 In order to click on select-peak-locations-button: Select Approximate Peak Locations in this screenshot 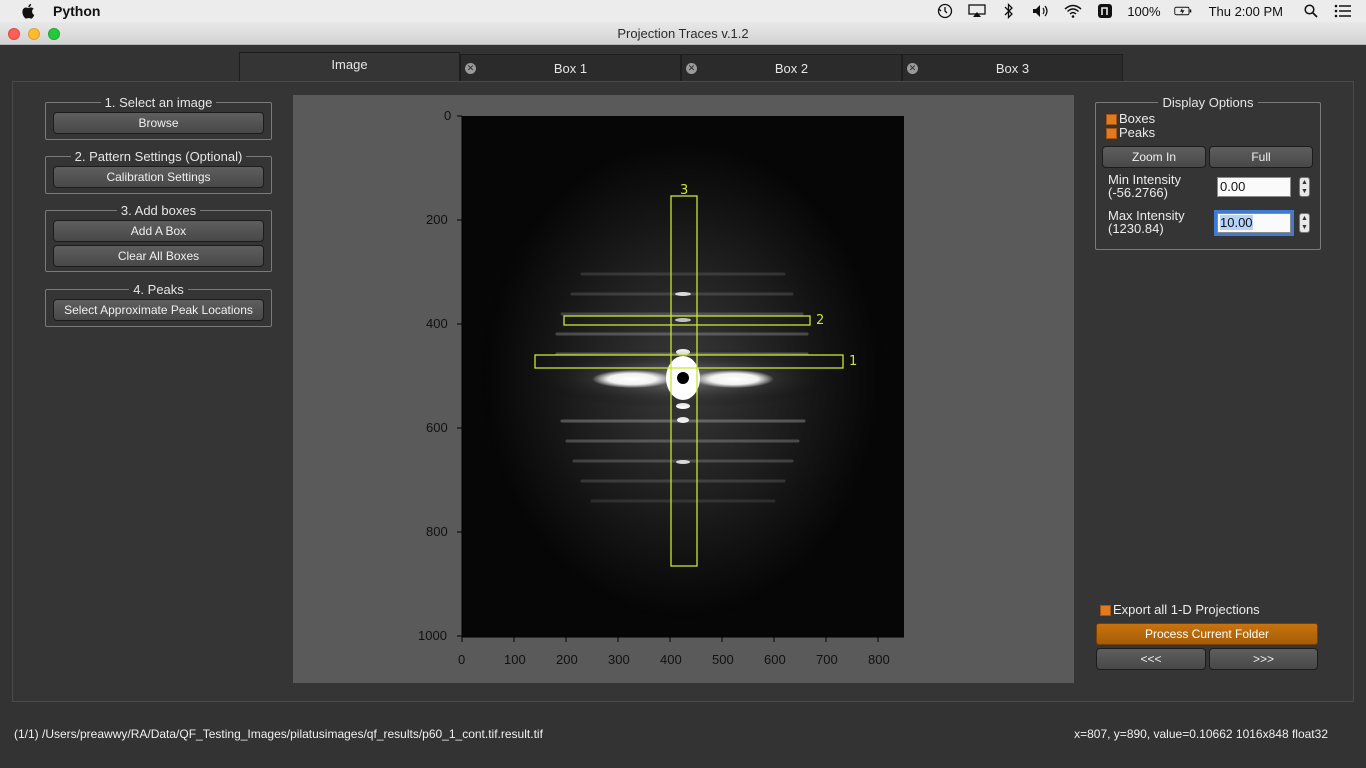, I will do `click(158, 310)`.